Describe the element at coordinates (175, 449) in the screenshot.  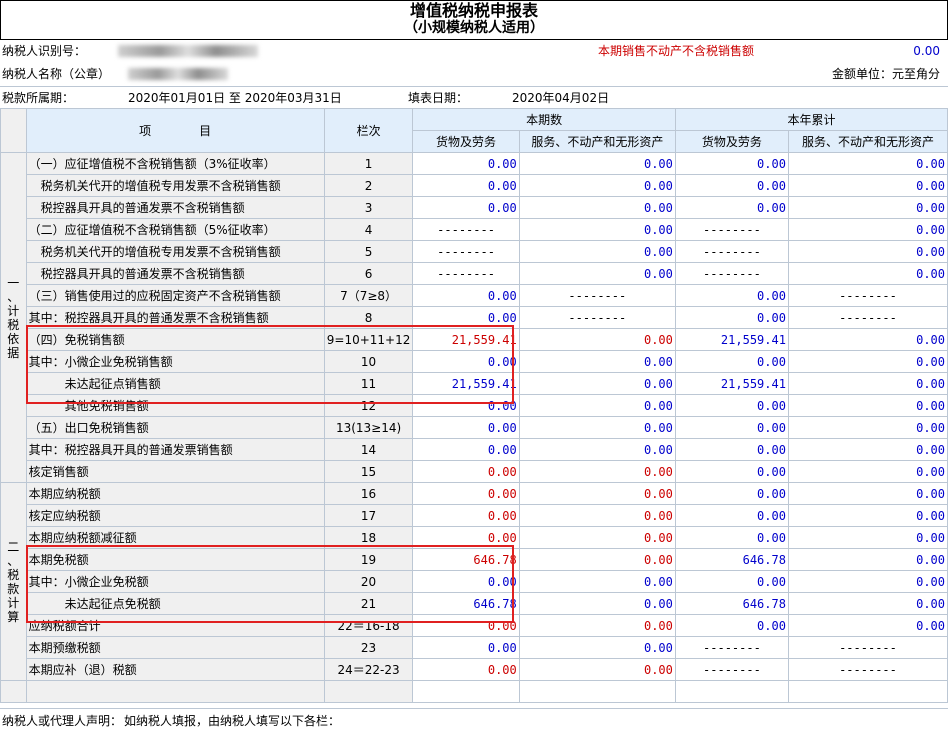
I see `row-label: 其中：税控器具开具的普通发票销售额` at that location.